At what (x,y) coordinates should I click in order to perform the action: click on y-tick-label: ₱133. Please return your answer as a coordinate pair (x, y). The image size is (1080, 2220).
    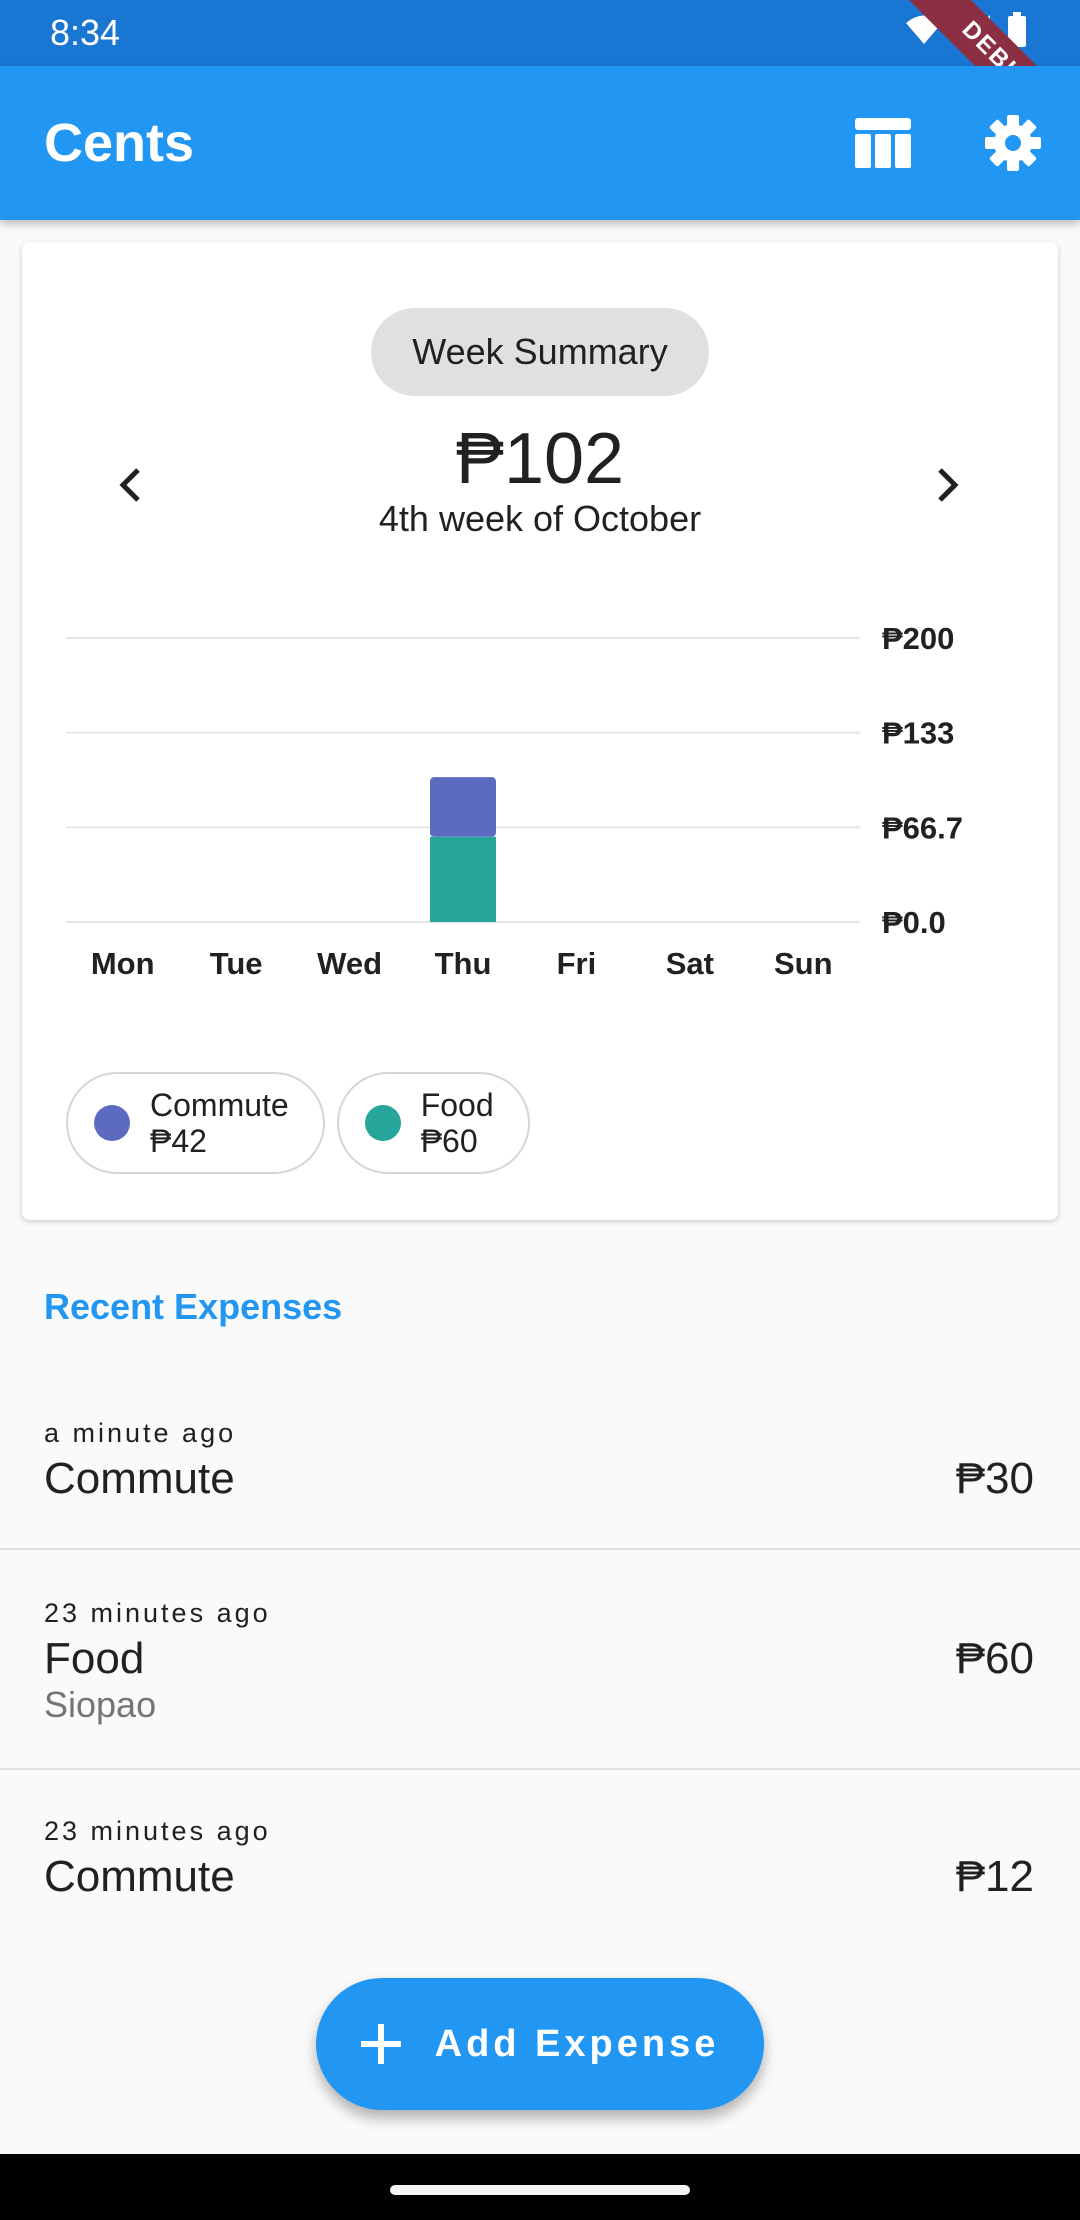
    Looking at the image, I should click on (918, 733).